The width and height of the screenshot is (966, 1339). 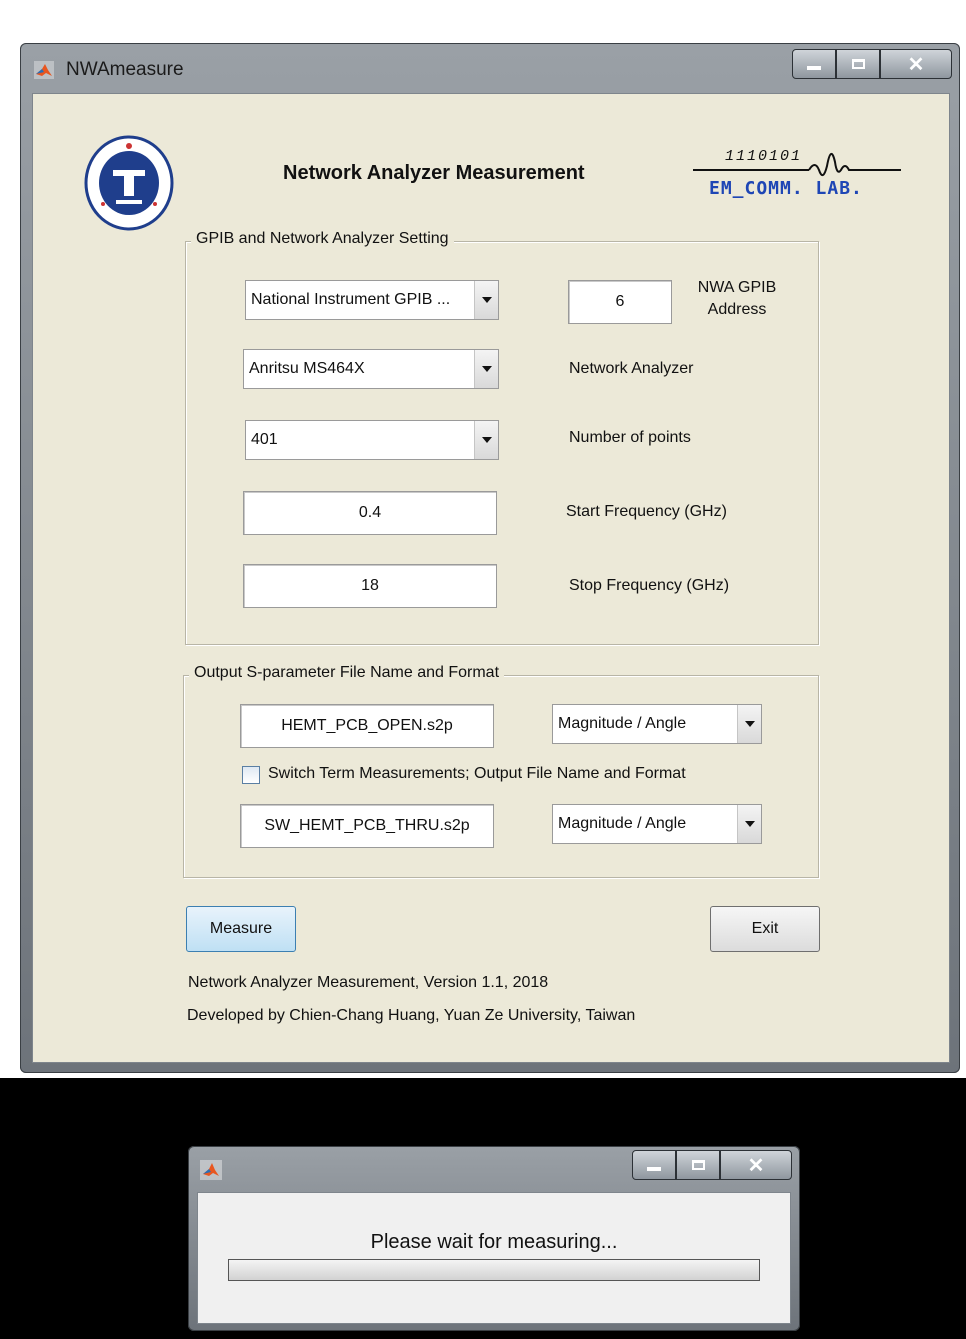 I want to click on dialog-minimize-button, so click(x=654, y=1165).